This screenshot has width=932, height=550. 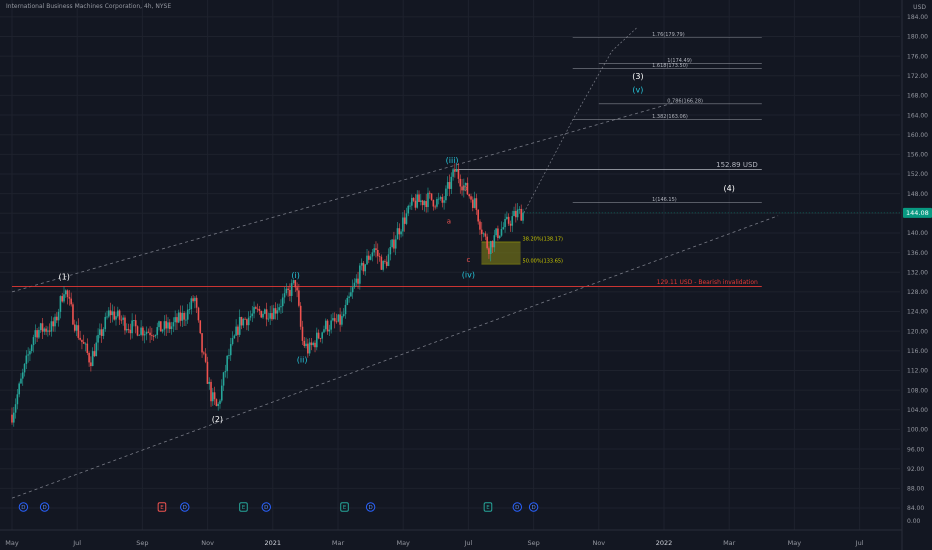 What do you see at coordinates (917, 174) in the screenshot?
I see `y-tick-label: 152.00` at bounding box center [917, 174].